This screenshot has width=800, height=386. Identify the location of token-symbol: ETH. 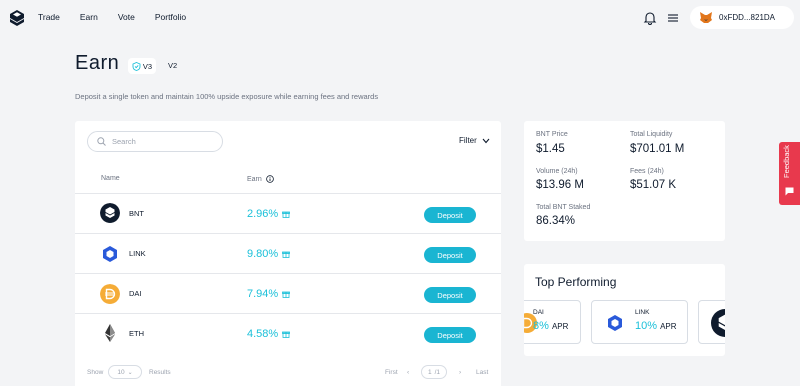
(136, 333).